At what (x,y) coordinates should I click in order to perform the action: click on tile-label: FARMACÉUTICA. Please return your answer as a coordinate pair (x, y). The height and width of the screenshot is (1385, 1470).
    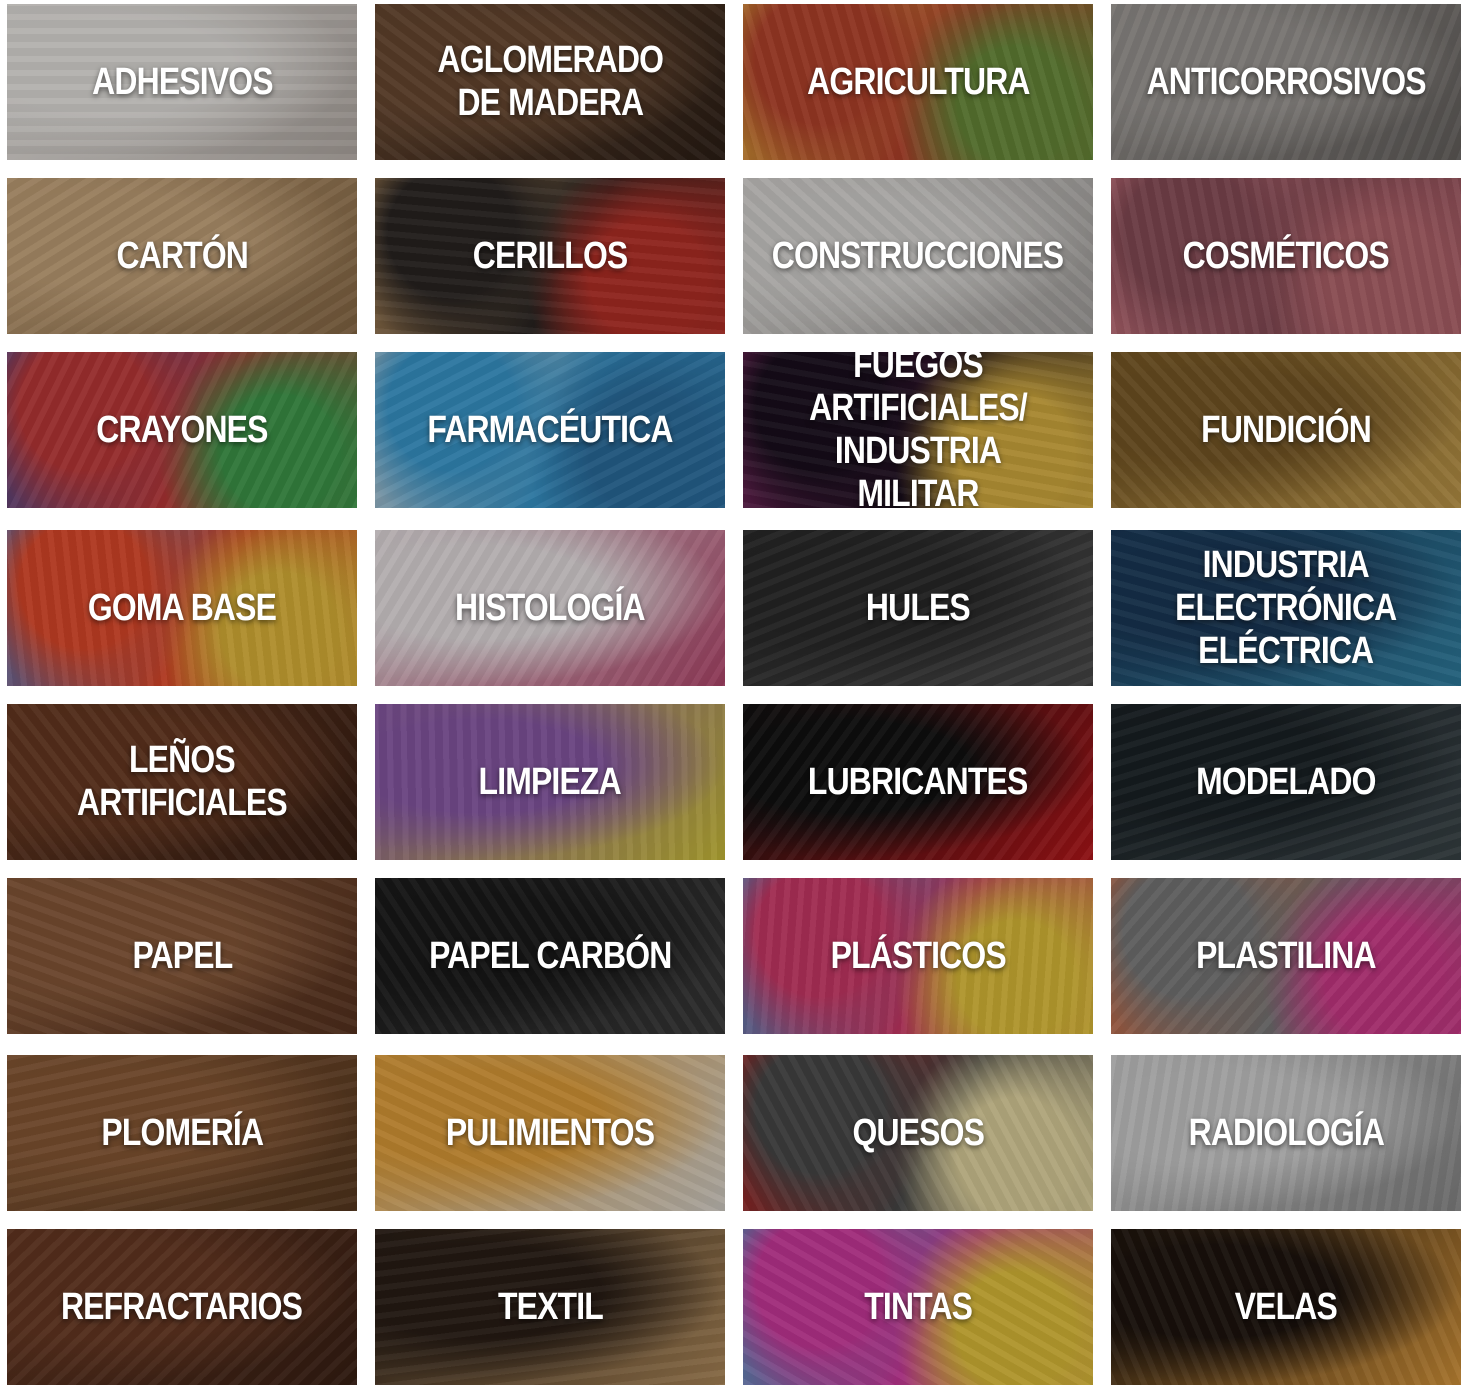
    Looking at the image, I should click on (550, 429).